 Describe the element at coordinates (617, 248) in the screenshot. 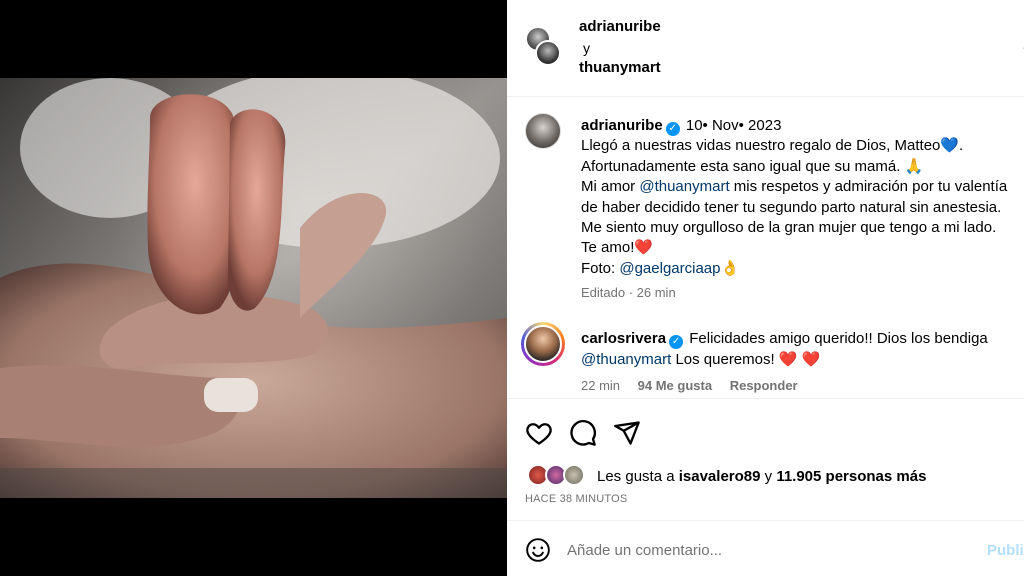

I see `caption-line: Te amo!❤️` at that location.